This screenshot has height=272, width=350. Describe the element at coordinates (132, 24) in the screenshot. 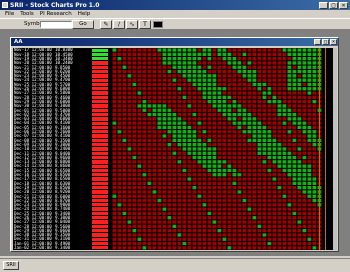

I see `draw-curve-icon: ∿` at that location.